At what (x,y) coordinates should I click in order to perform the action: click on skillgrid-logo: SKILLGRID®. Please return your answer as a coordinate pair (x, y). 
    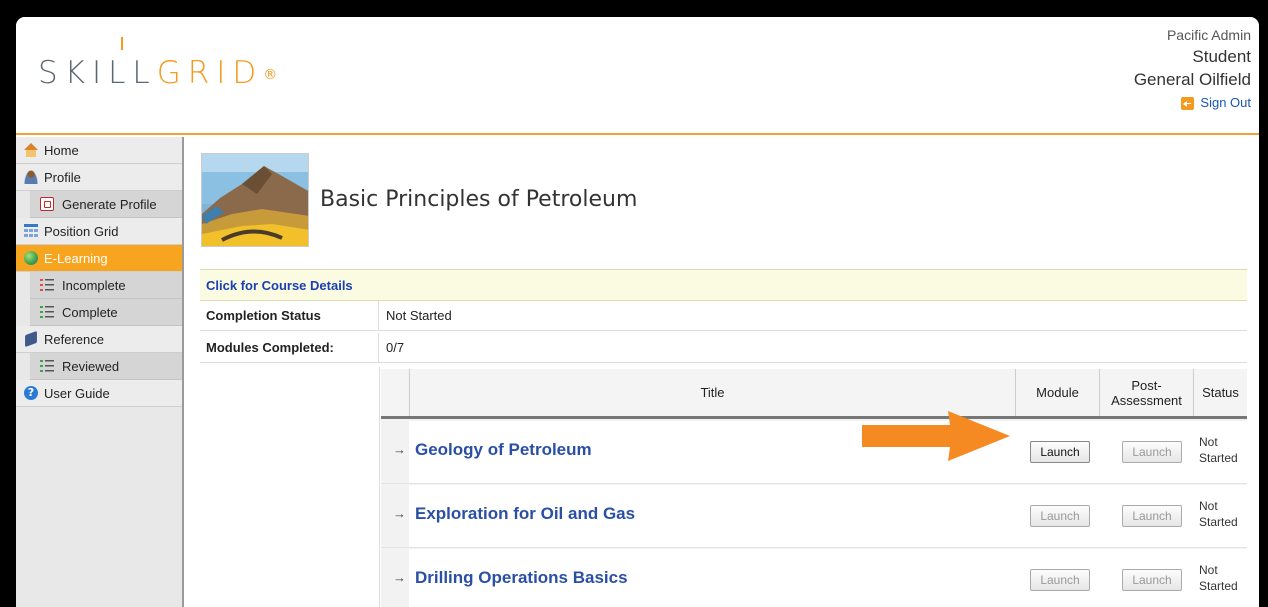
    Looking at the image, I should click on (157, 73).